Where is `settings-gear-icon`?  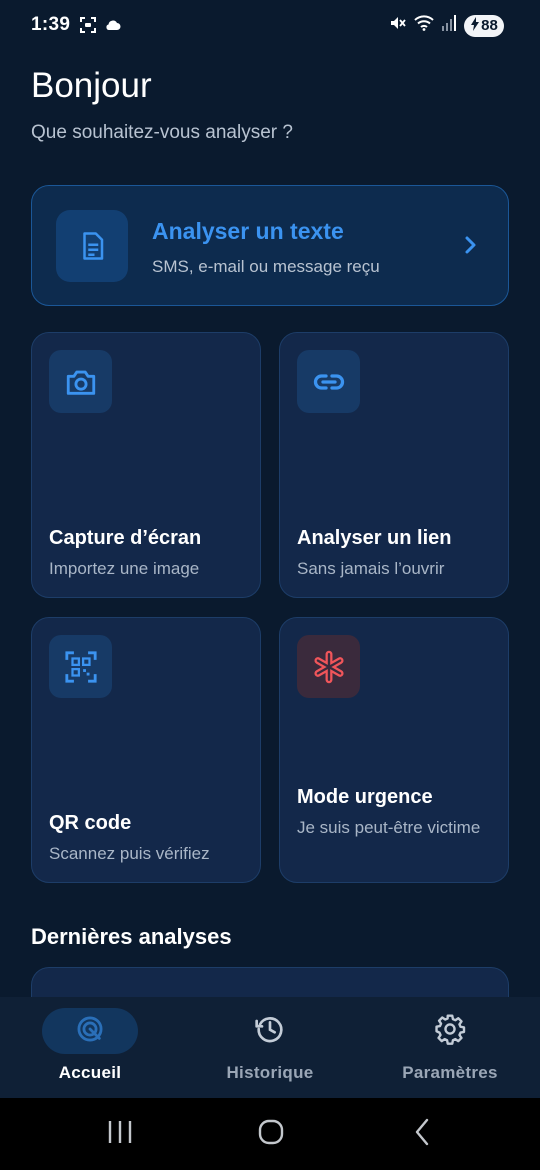 settings-gear-icon is located at coordinates (450, 1031).